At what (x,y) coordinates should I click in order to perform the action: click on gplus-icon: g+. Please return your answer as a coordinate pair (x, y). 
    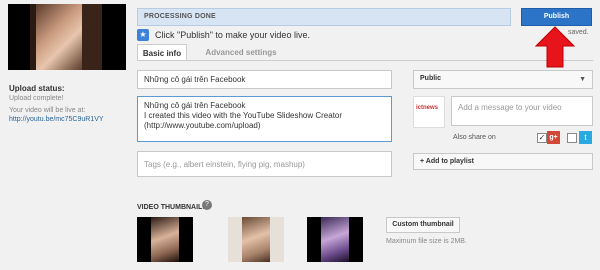
    Looking at the image, I should click on (553, 137).